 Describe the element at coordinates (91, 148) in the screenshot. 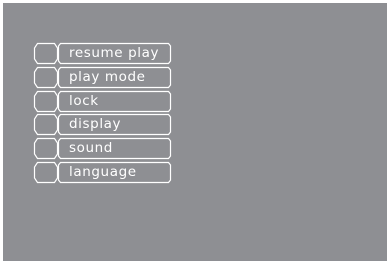

I see `menu-item-label: sound` at that location.